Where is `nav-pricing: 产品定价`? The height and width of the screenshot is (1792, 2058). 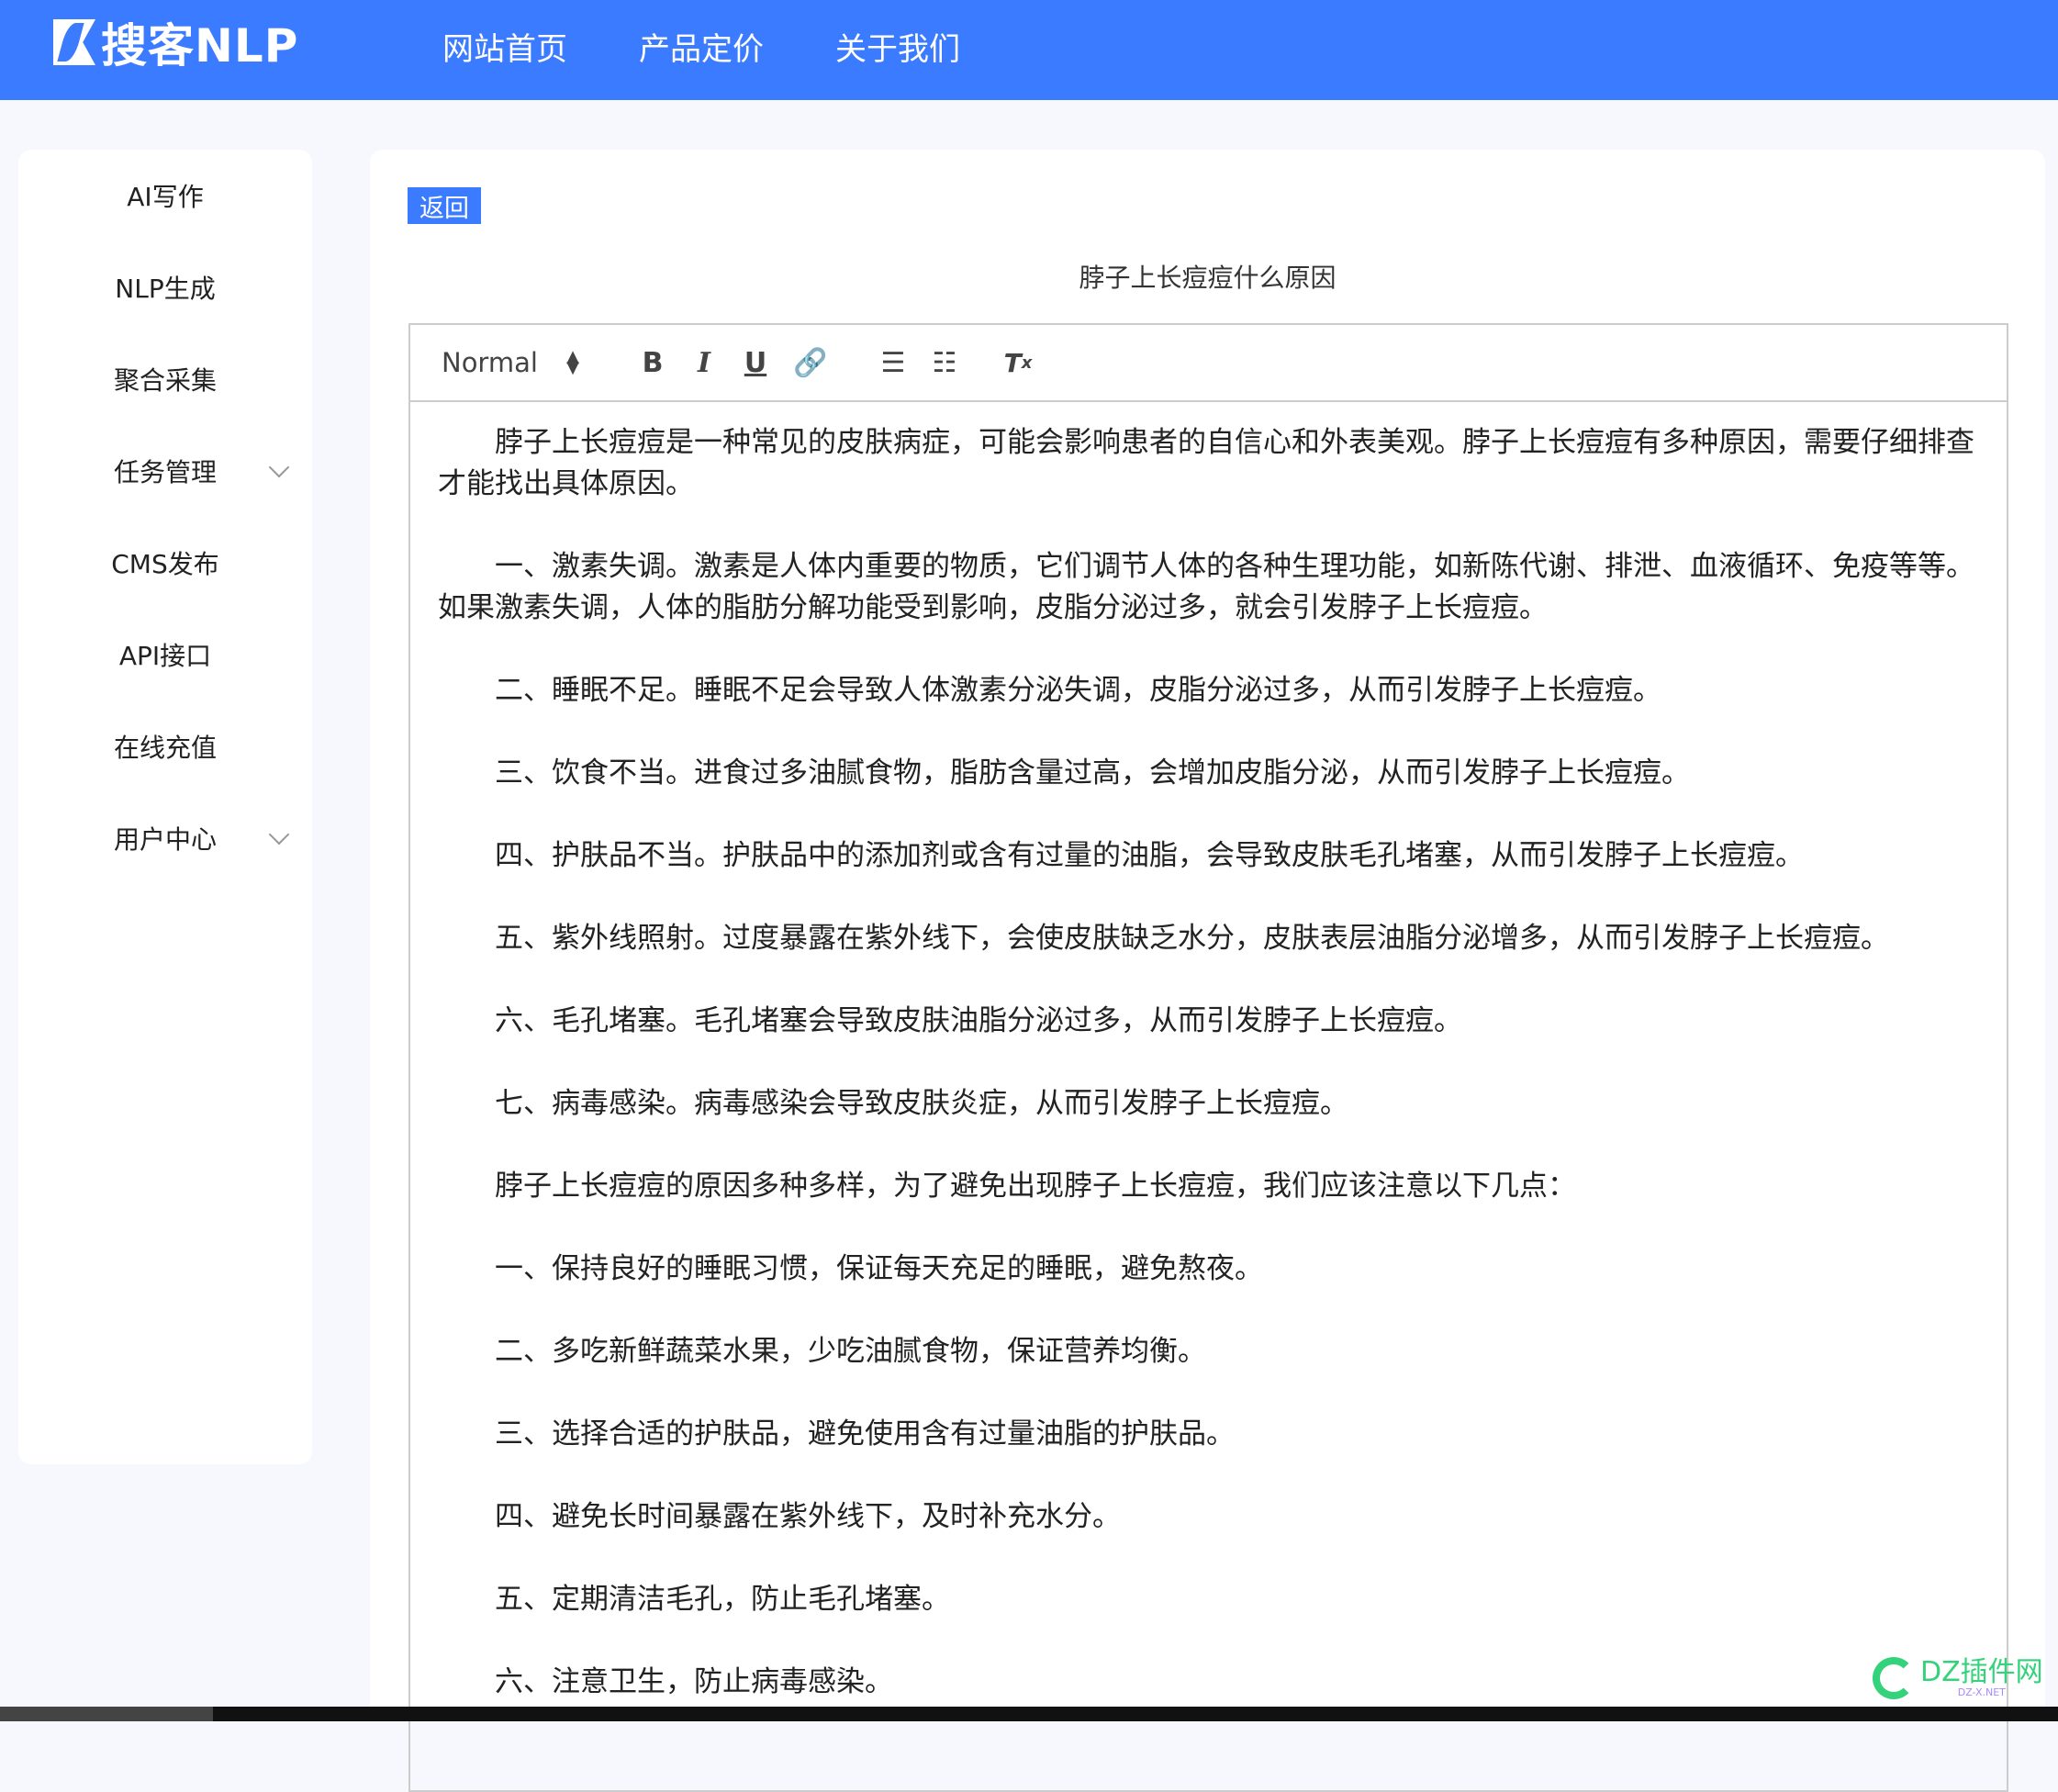
nav-pricing: 产品定价 is located at coordinates (701, 46).